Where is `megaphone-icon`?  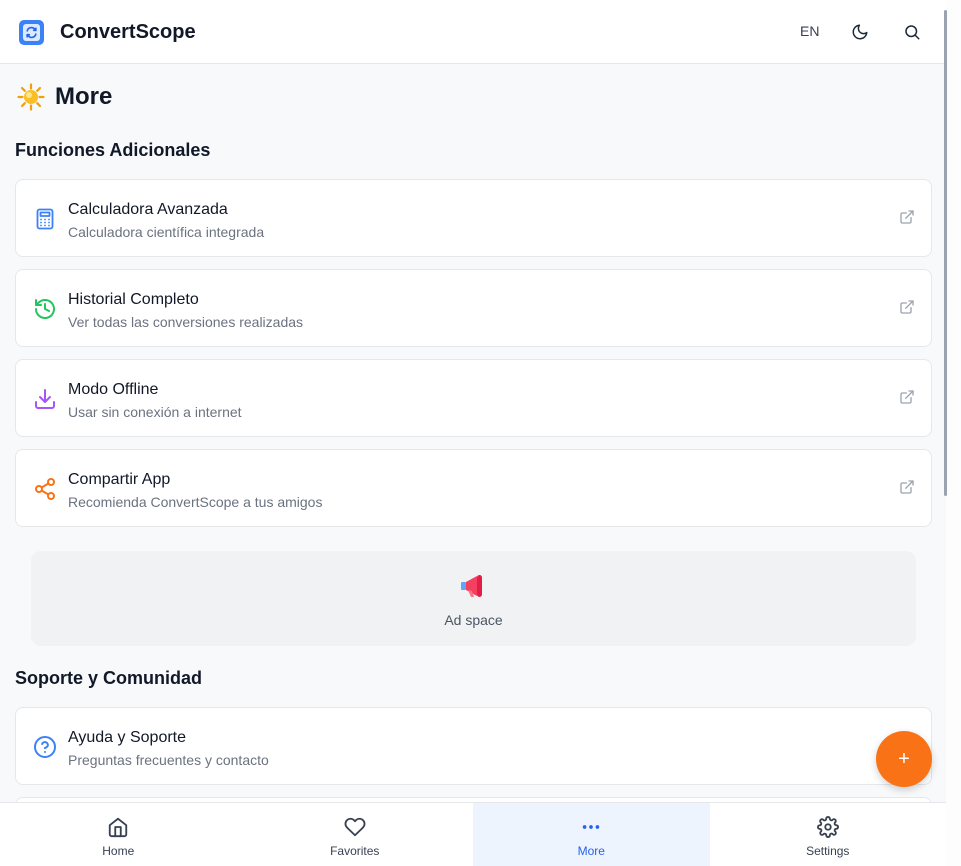 megaphone-icon is located at coordinates (473, 586).